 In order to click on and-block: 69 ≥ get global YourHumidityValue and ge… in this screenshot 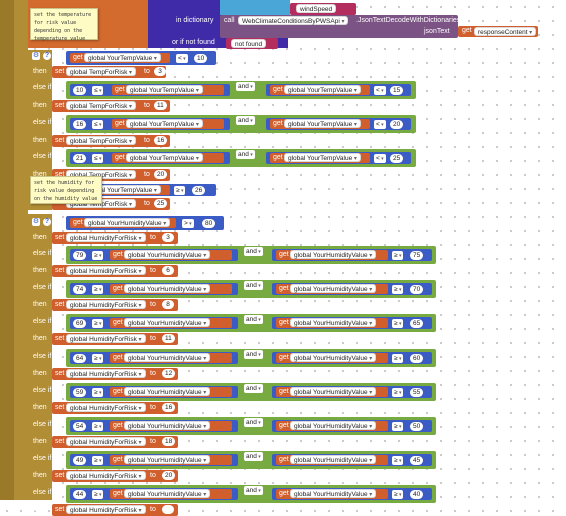, I will do `click(251, 323)`.